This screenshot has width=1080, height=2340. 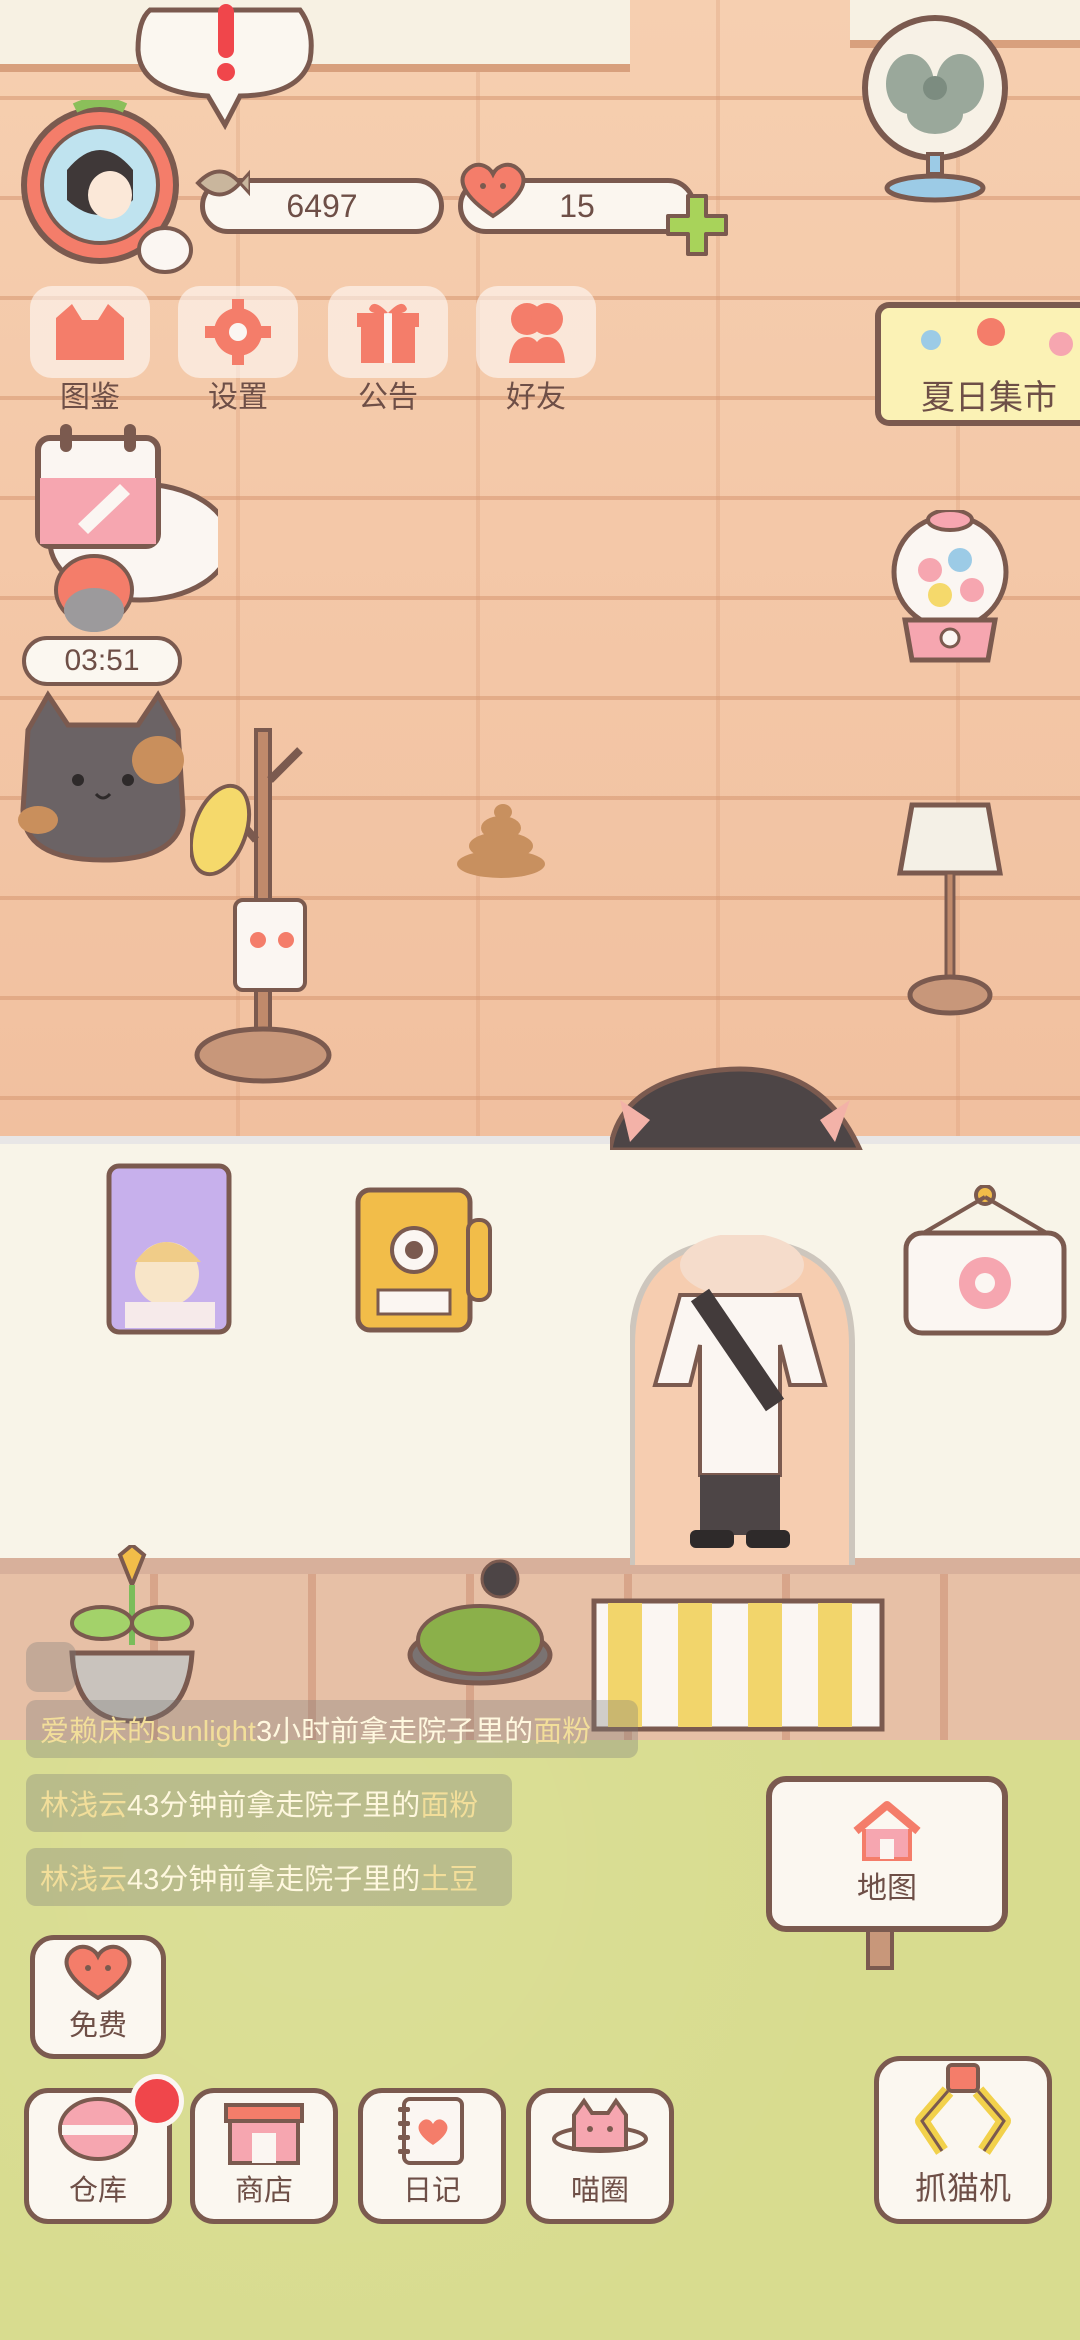 I want to click on confetti-icon, so click(x=997, y=337).